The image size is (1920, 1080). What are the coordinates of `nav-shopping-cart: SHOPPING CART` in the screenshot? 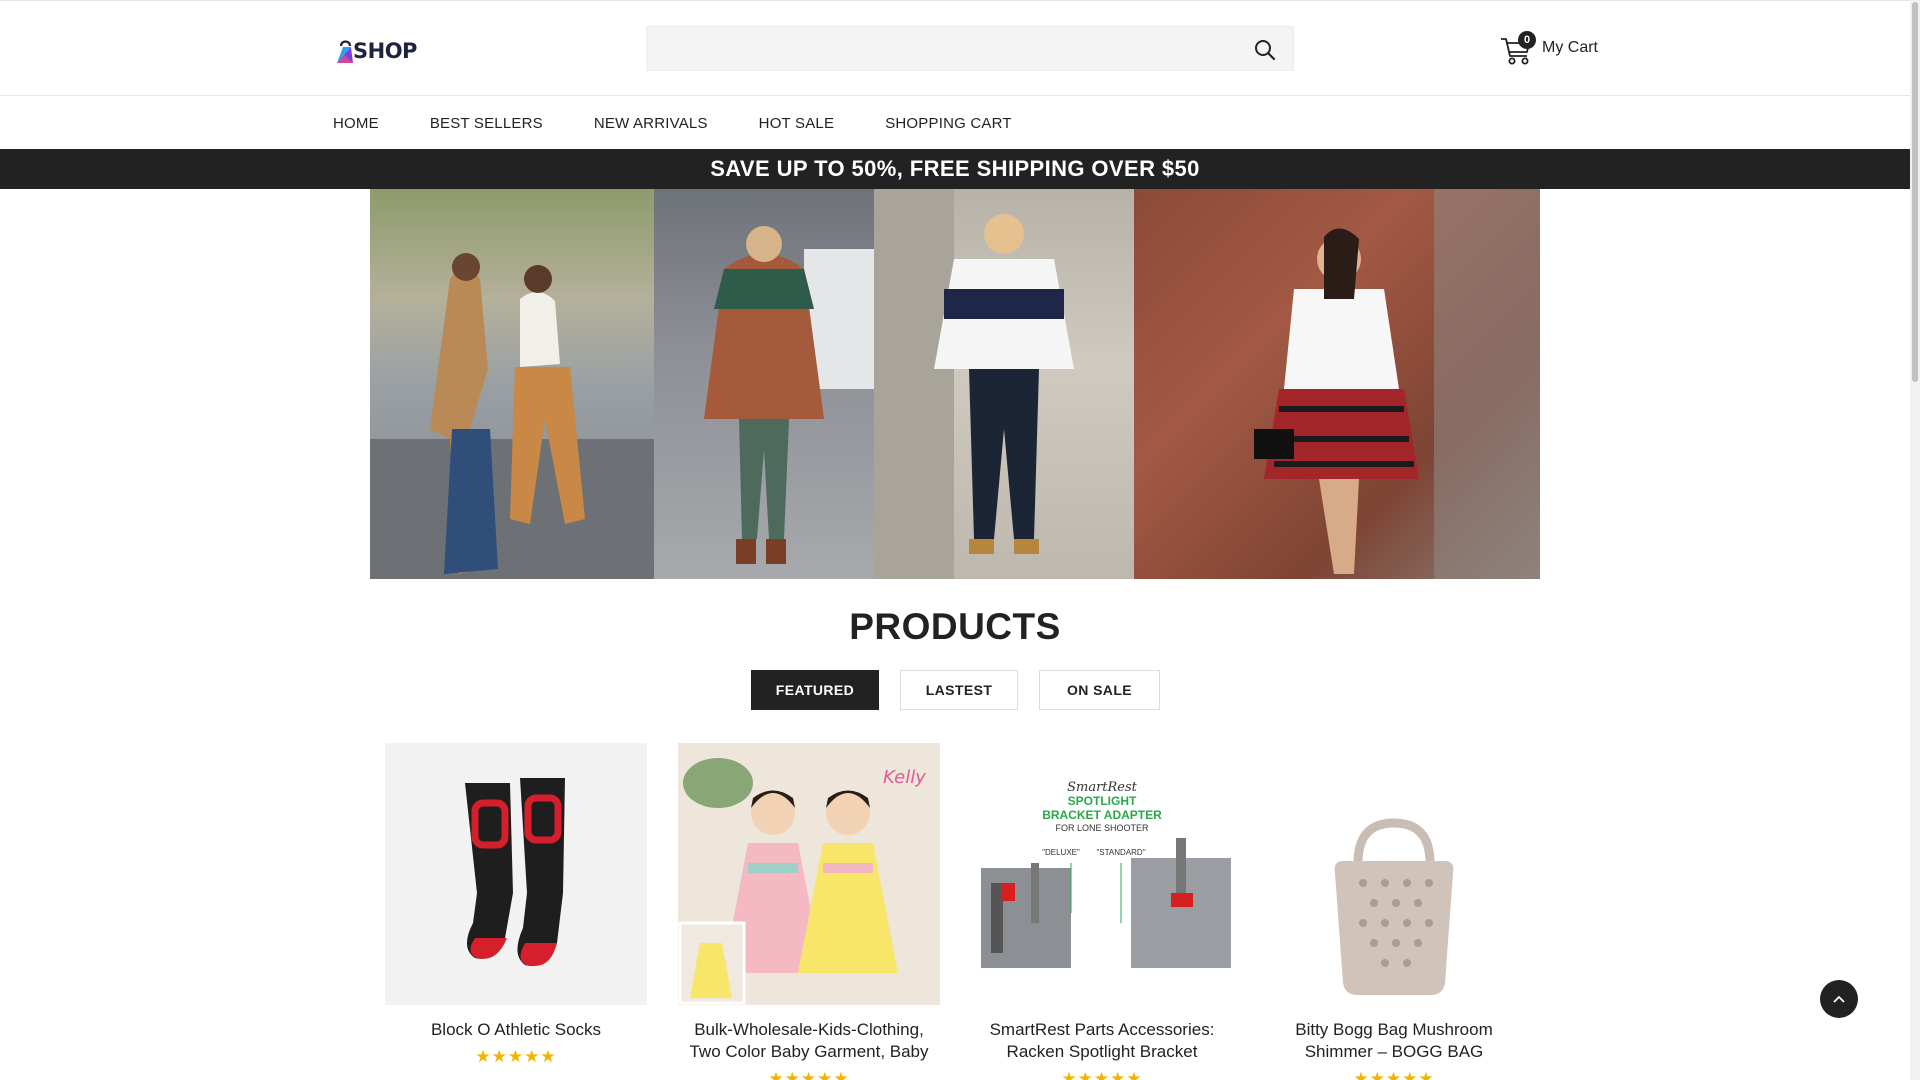 It's located at (948, 123).